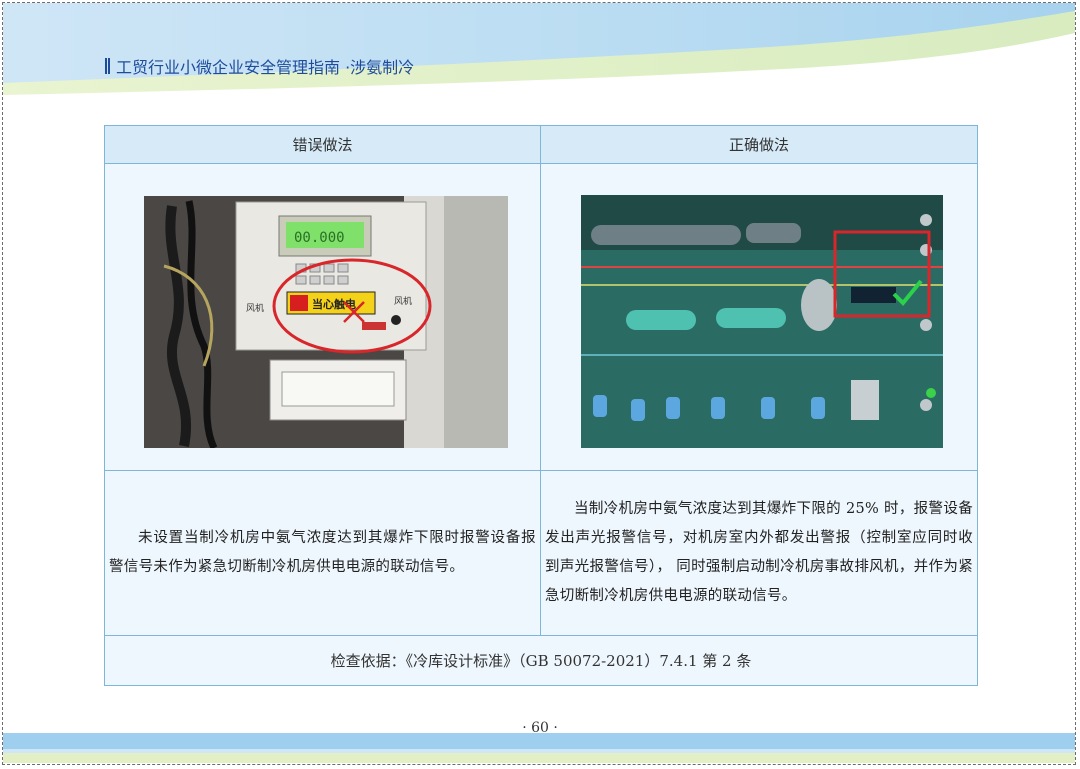 The height and width of the screenshot is (769, 1080). What do you see at coordinates (323, 145) in the screenshot?
I see `column-header-wrong: 错误做法` at bounding box center [323, 145].